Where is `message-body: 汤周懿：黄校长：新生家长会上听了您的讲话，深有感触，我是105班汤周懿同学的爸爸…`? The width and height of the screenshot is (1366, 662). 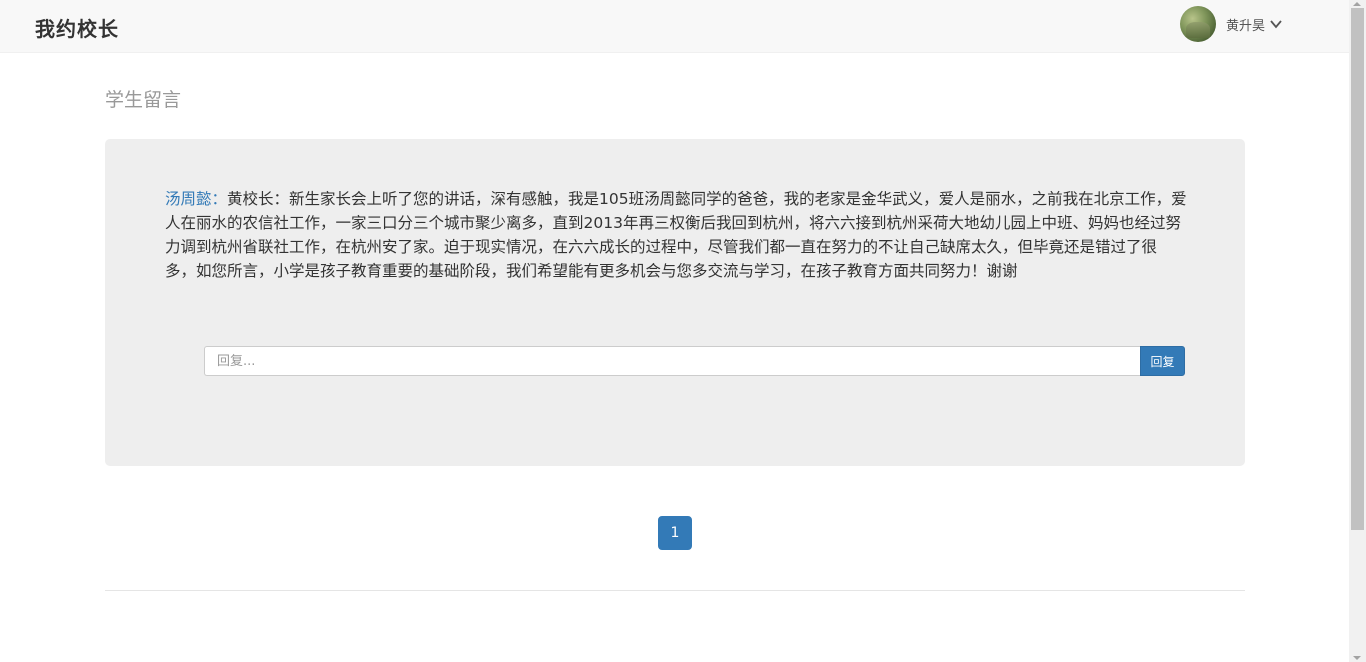
message-body: 汤周懿：黄校长：新生家长会上听了您的讲话，深有感触，我是105班汤周懿同学的爸爸… is located at coordinates (676, 235).